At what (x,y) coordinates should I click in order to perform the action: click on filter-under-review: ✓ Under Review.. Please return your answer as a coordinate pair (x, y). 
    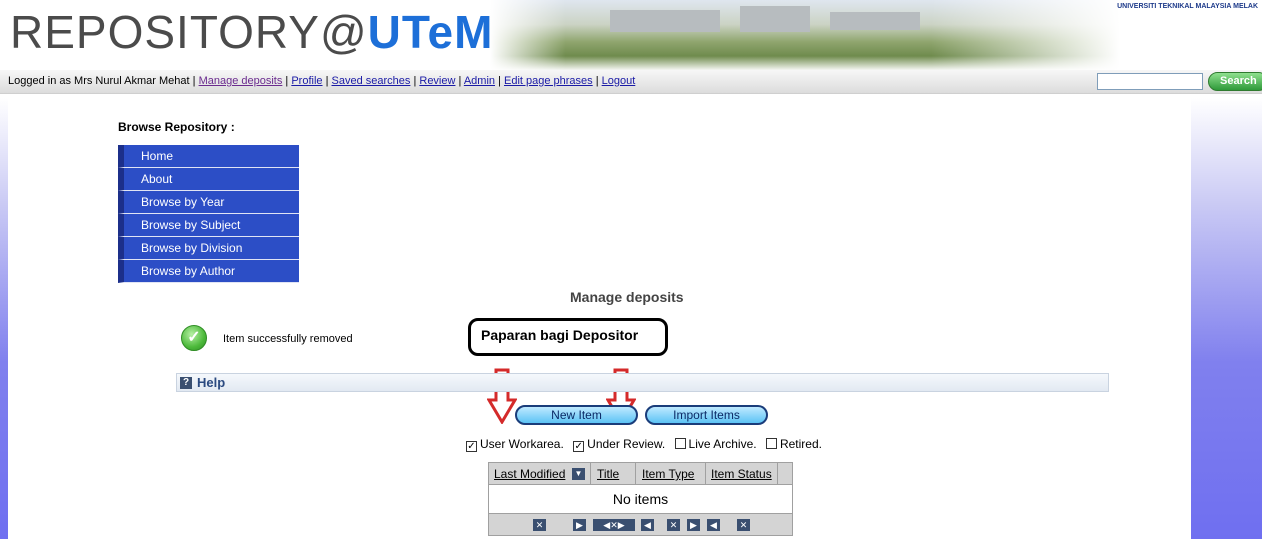
    Looking at the image, I should click on (619, 444).